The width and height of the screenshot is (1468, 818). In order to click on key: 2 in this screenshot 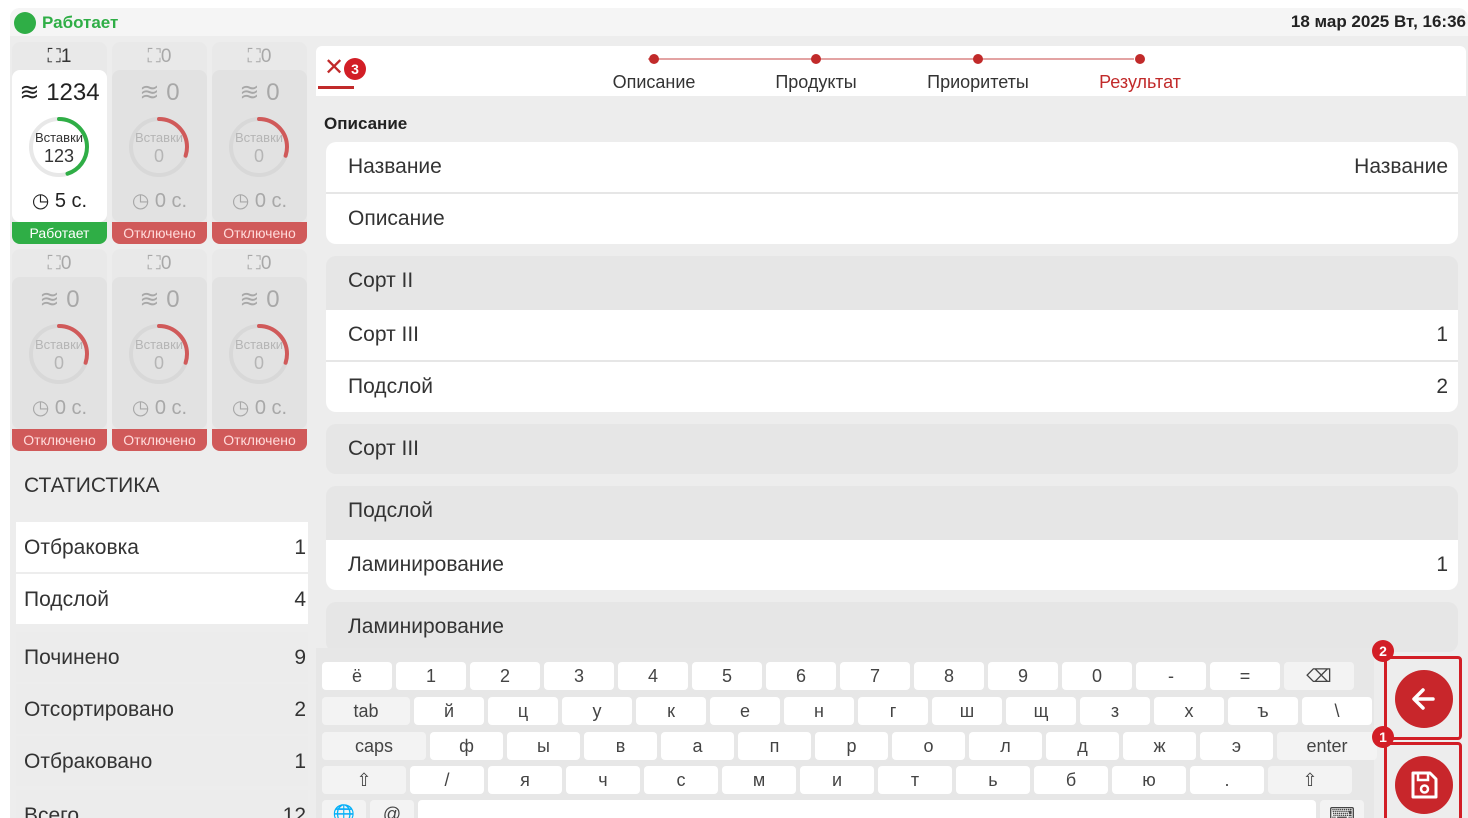, I will do `click(505, 676)`.